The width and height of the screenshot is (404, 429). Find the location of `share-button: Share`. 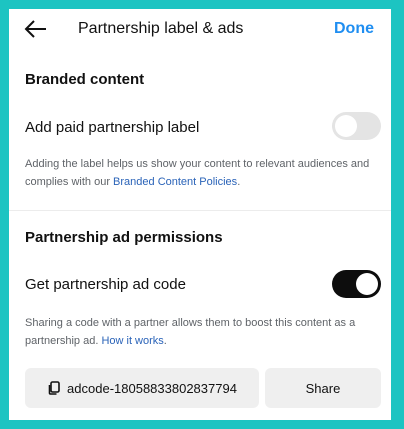

share-button: Share is located at coordinates (323, 388).